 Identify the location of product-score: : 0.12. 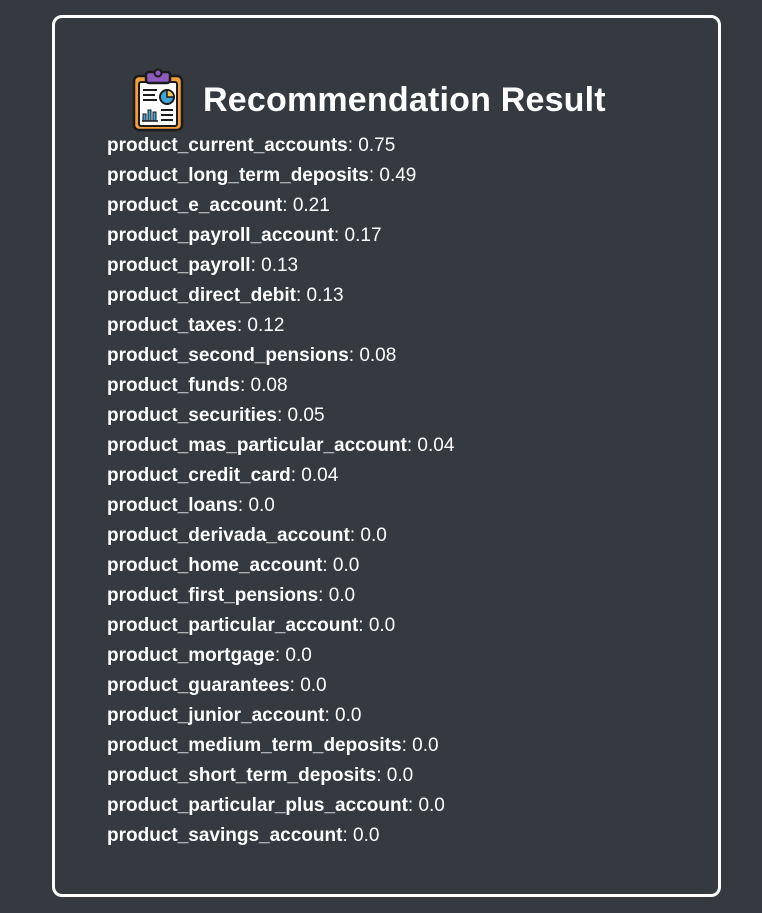
(260, 325).